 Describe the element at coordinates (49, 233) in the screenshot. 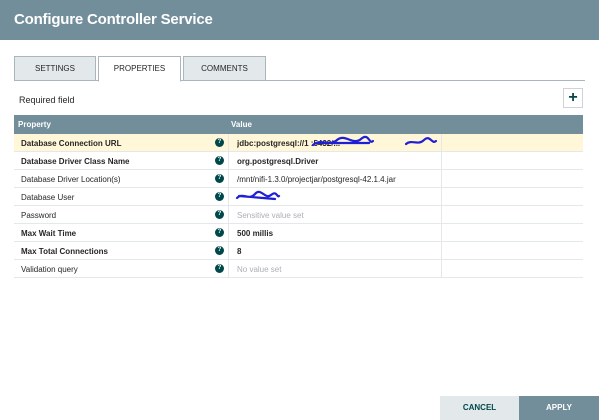

I see `property-name: Max Wait Time` at that location.